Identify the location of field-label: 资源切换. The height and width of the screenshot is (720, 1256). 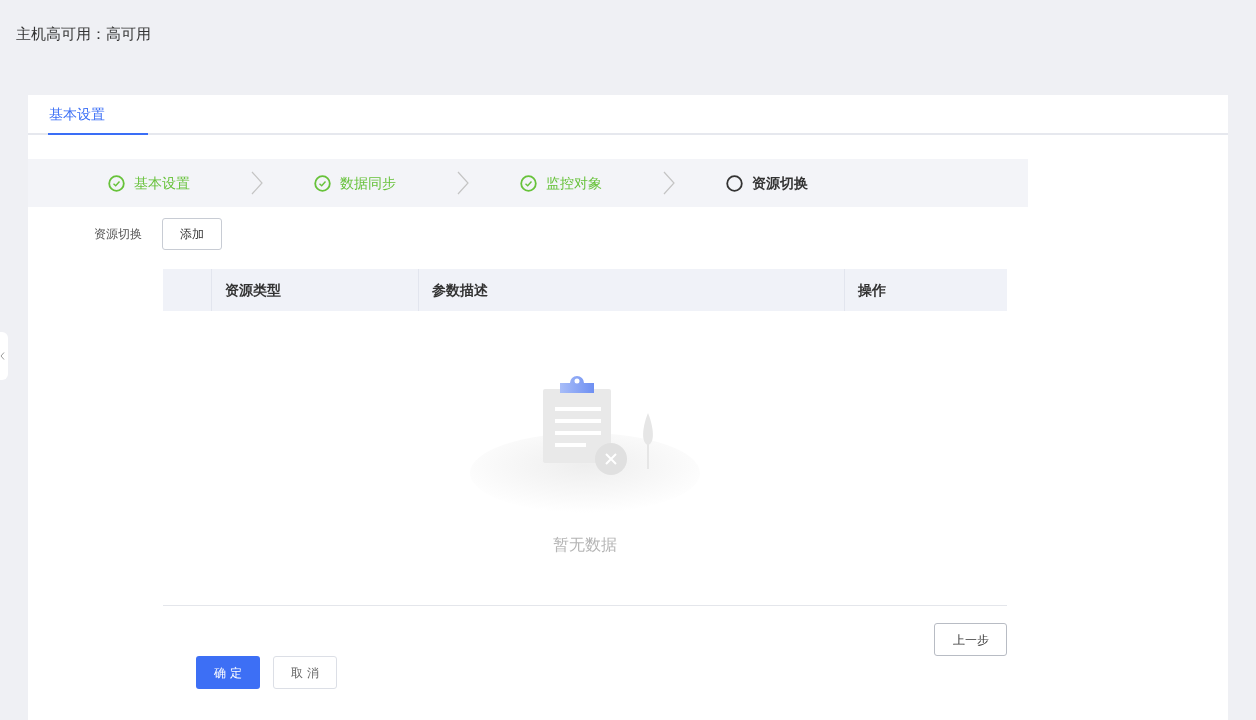
(117, 234).